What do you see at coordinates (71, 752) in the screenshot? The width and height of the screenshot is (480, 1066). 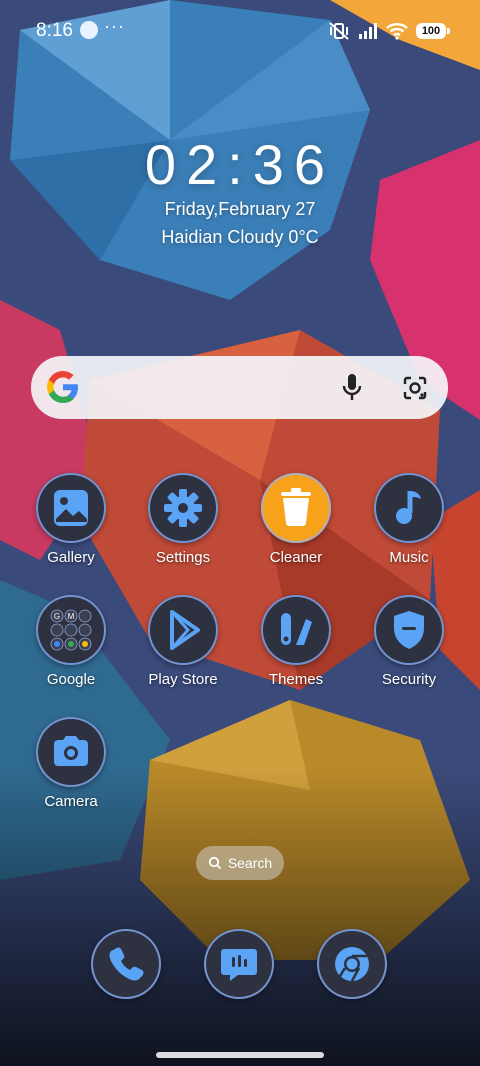 I see `camera-icon` at bounding box center [71, 752].